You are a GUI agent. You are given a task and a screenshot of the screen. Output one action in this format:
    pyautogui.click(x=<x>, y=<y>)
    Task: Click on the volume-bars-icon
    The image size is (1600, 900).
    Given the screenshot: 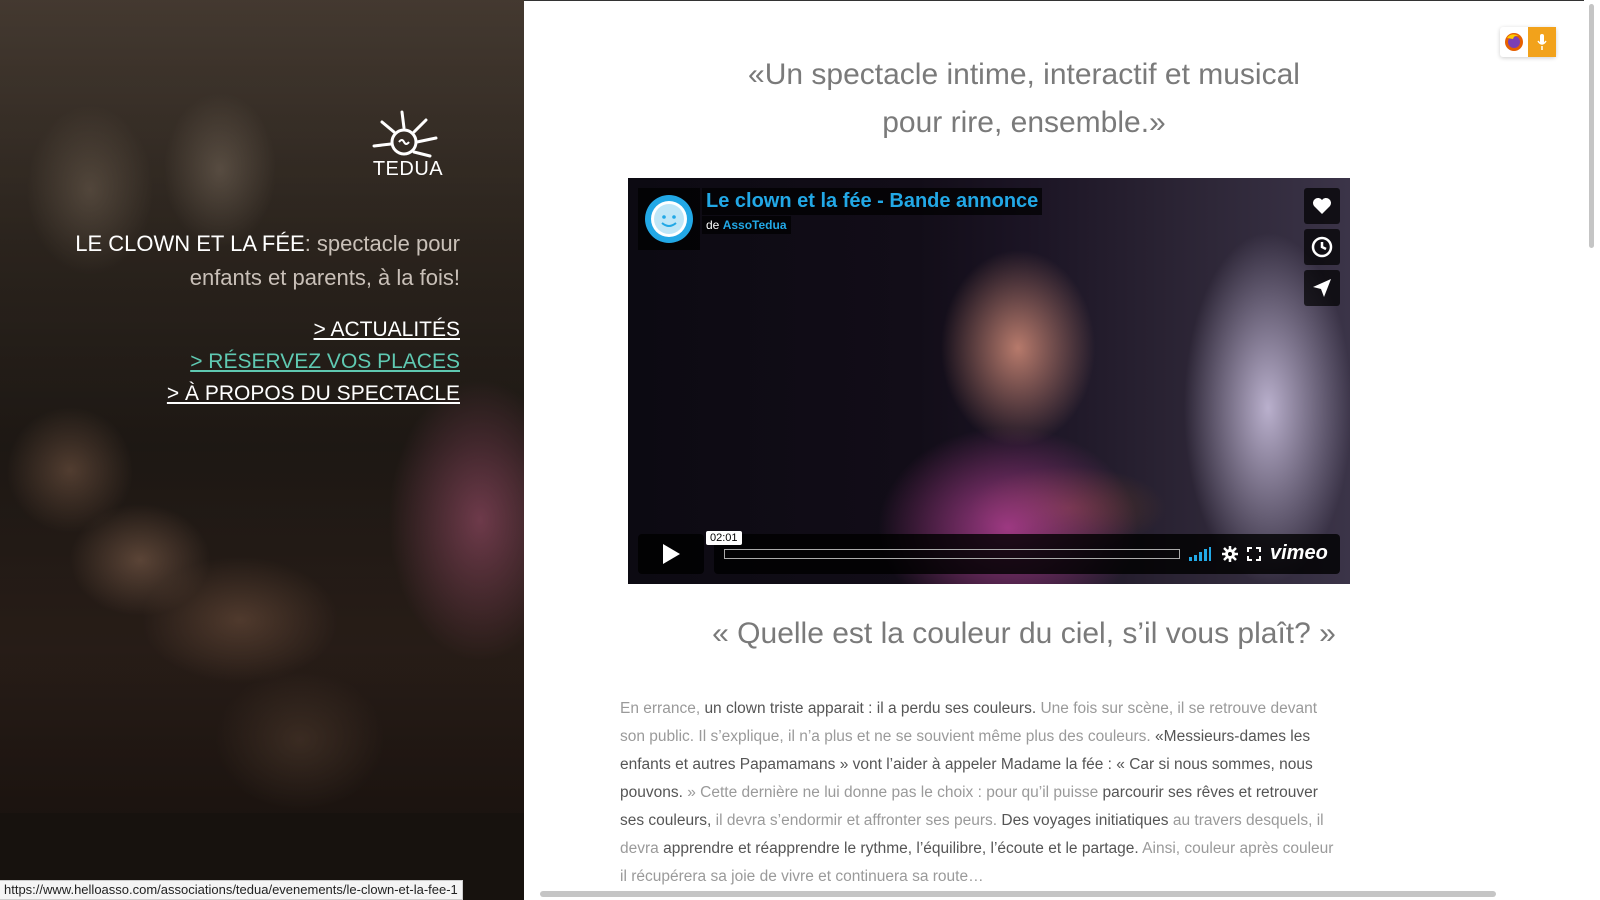 What is the action you would take?
    pyautogui.click(x=1200, y=554)
    